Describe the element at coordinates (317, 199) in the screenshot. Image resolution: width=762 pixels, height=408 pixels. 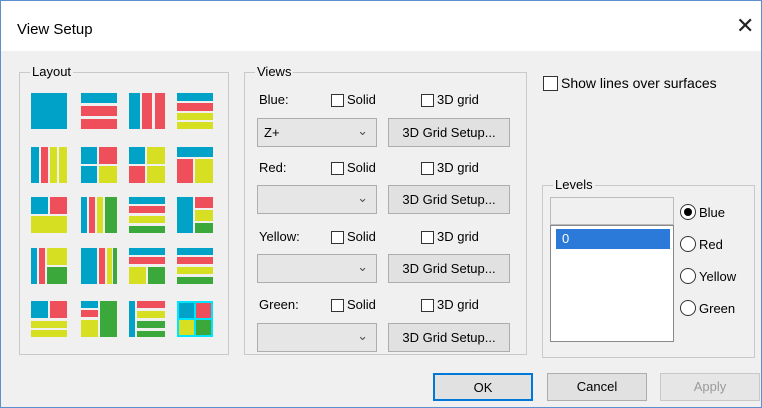
I see `red-view-dropdown: ⌄` at that location.